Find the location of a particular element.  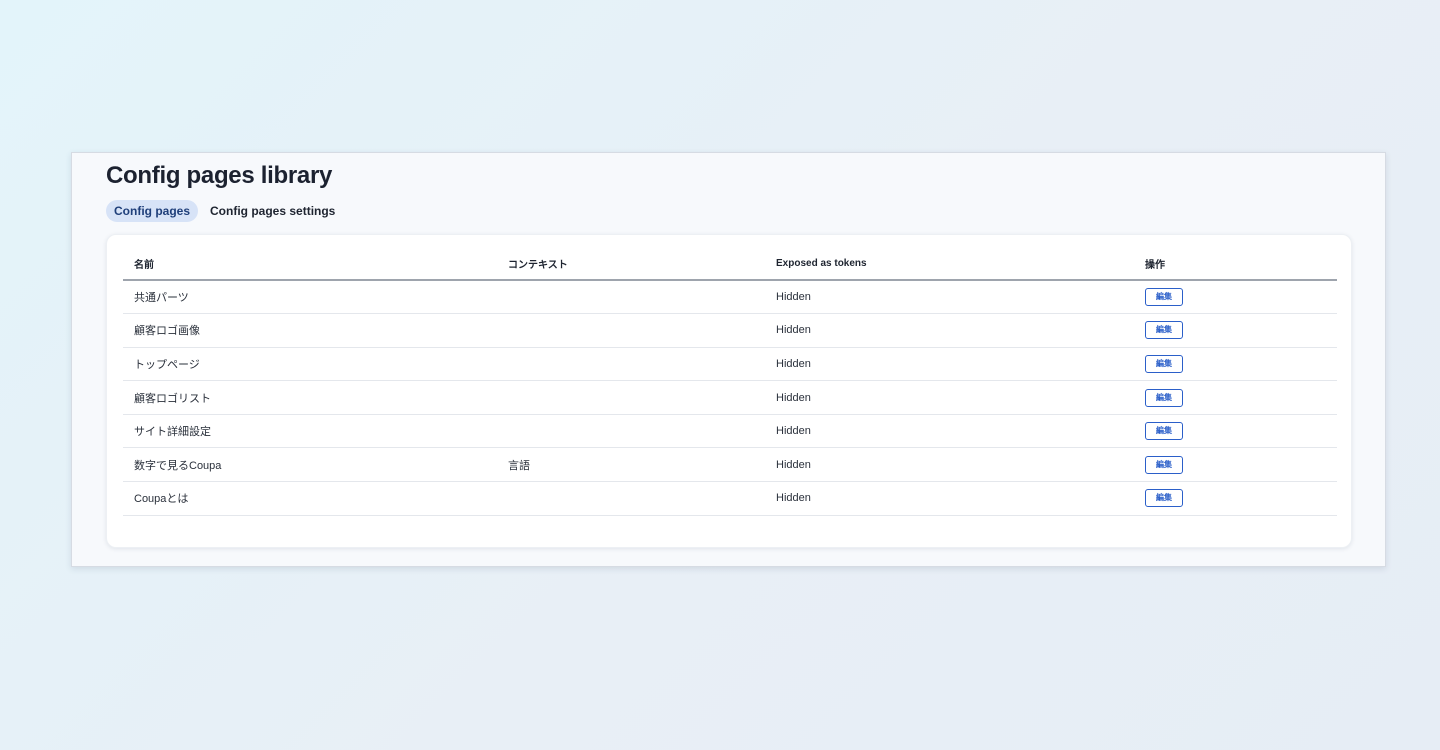

table-row: 数字で見るCoupa 言語 Hidden 編集 is located at coordinates (730, 465).